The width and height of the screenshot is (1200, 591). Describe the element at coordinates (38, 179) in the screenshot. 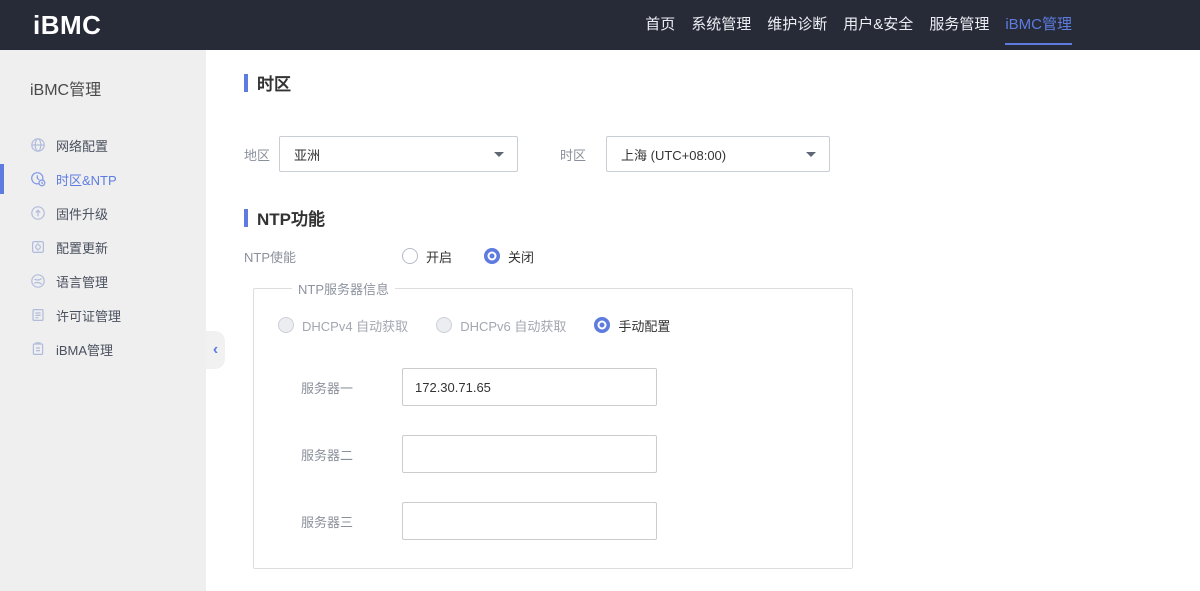

I see `clock-icon` at that location.